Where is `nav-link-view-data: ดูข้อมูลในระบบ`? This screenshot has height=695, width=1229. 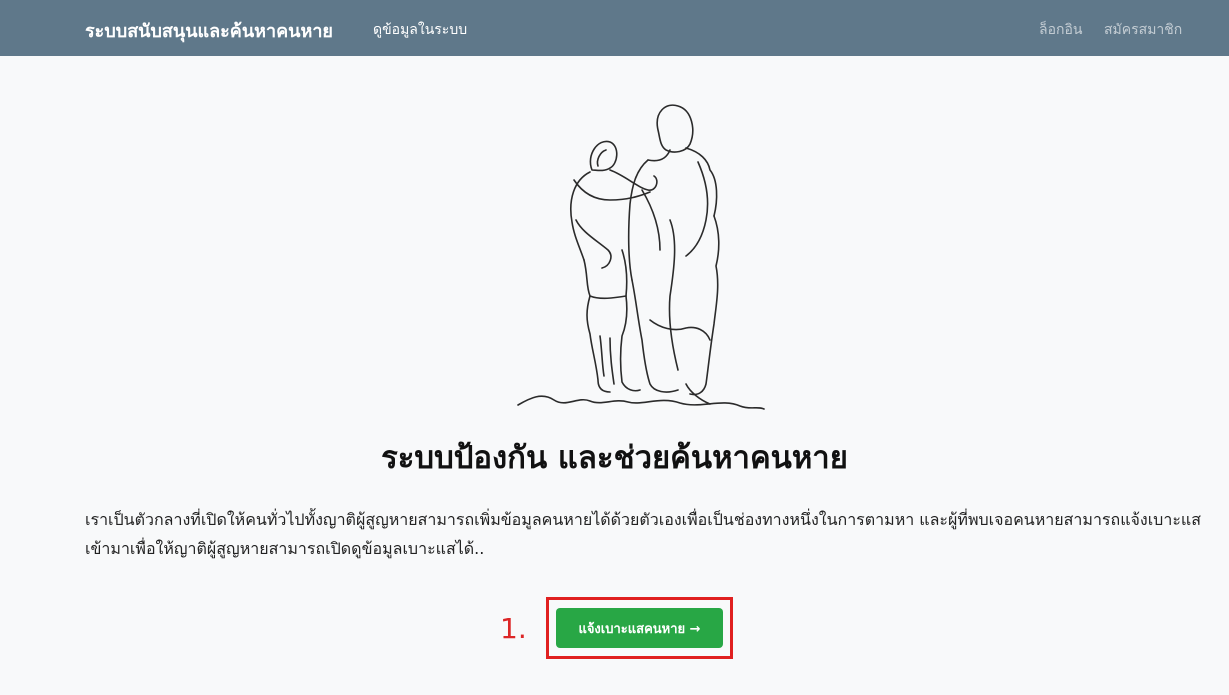 nav-link-view-data: ดูข้อมูลในระบบ is located at coordinates (420, 30).